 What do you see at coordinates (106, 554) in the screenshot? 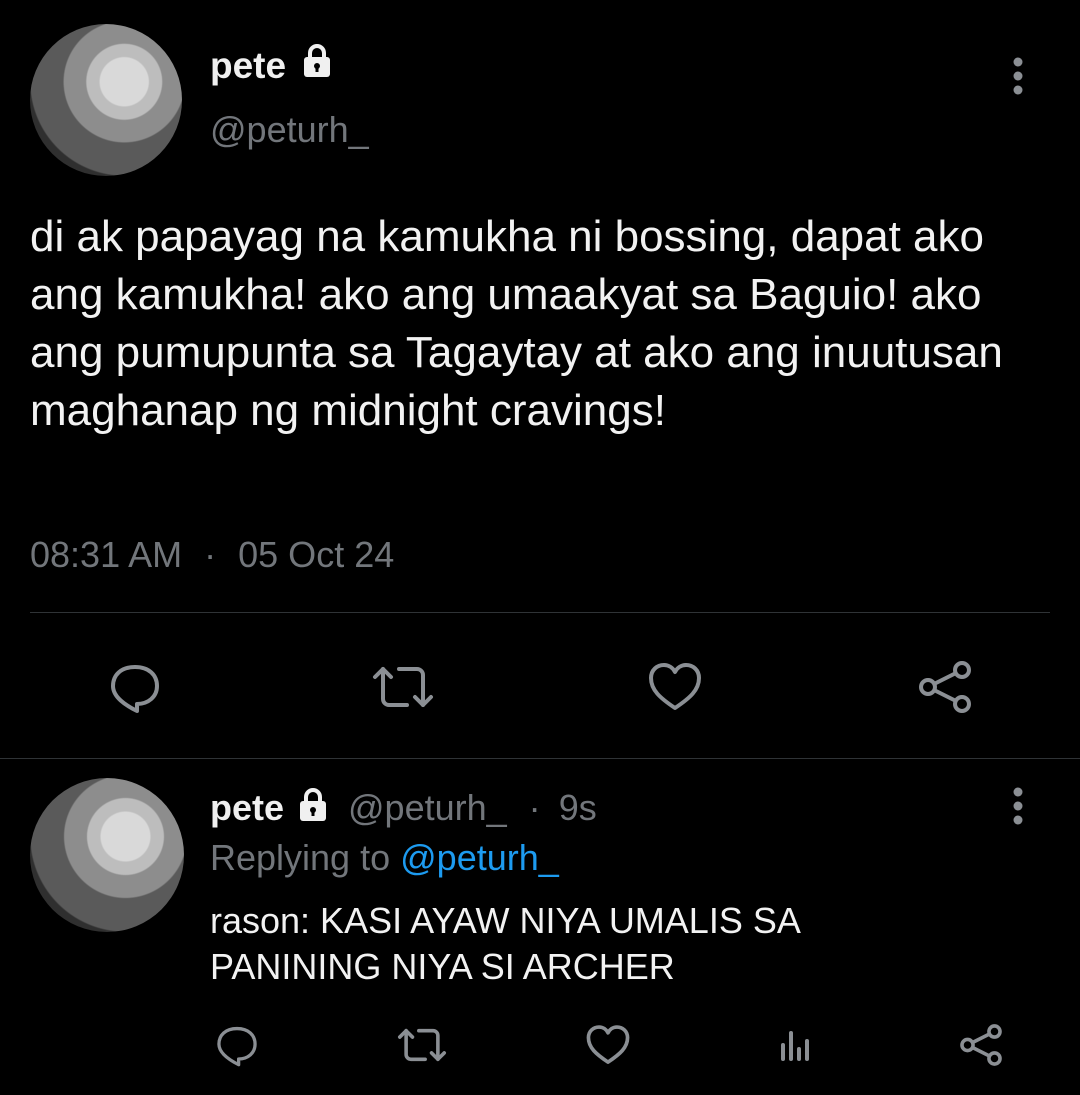
I see `tweet-time: 08:31 AM` at bounding box center [106, 554].